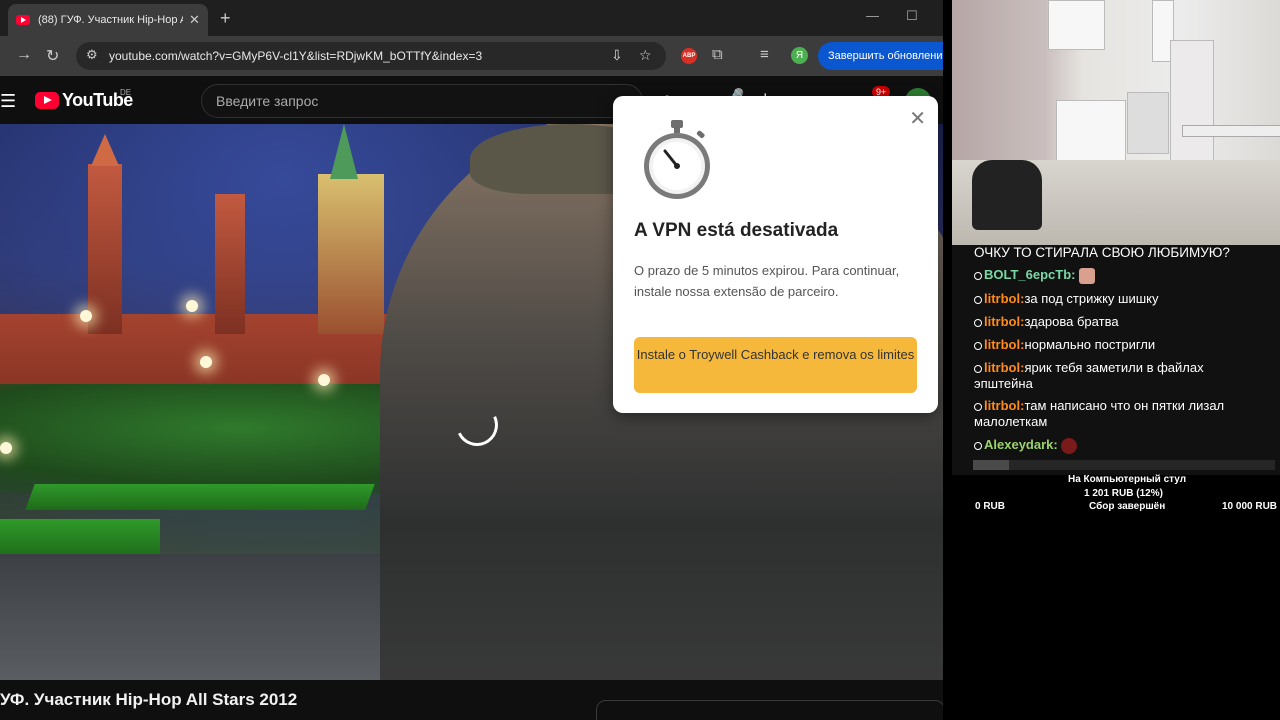  I want to click on goal-max: 10 000 RUB, so click(1250, 506).